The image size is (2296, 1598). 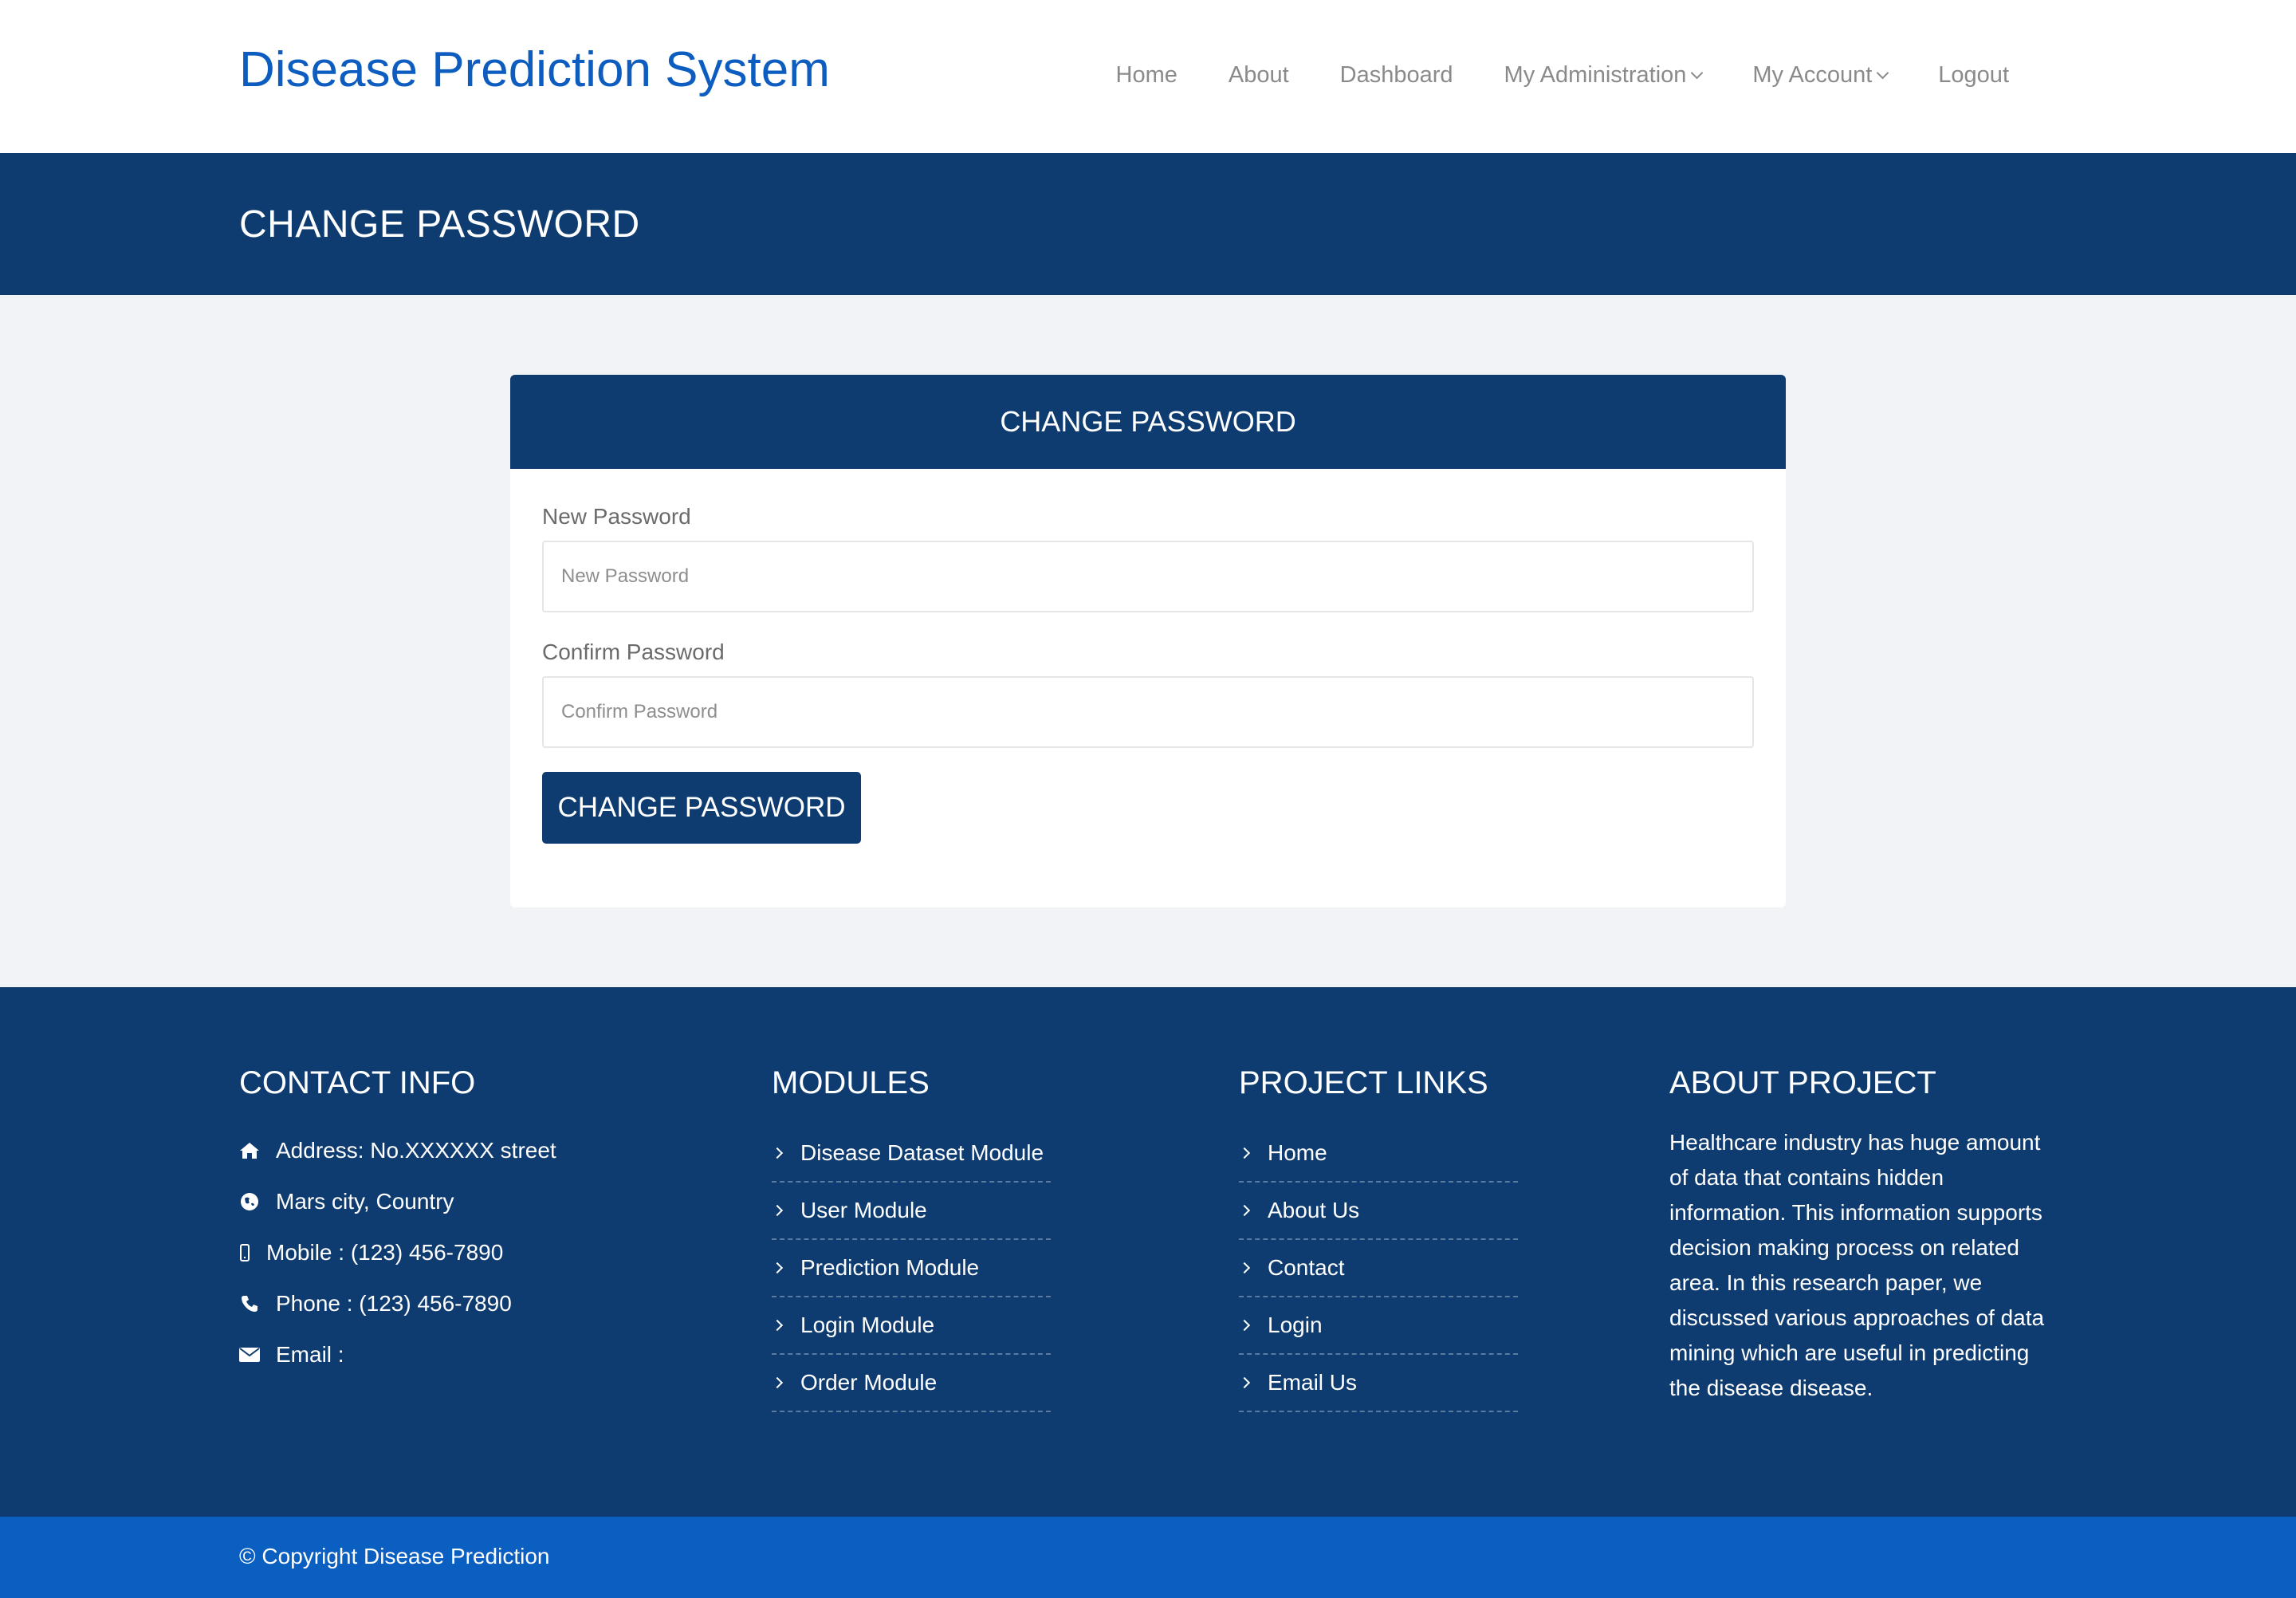 What do you see at coordinates (1595, 75) in the screenshot?
I see `nav-my-administration-label: My Administration` at bounding box center [1595, 75].